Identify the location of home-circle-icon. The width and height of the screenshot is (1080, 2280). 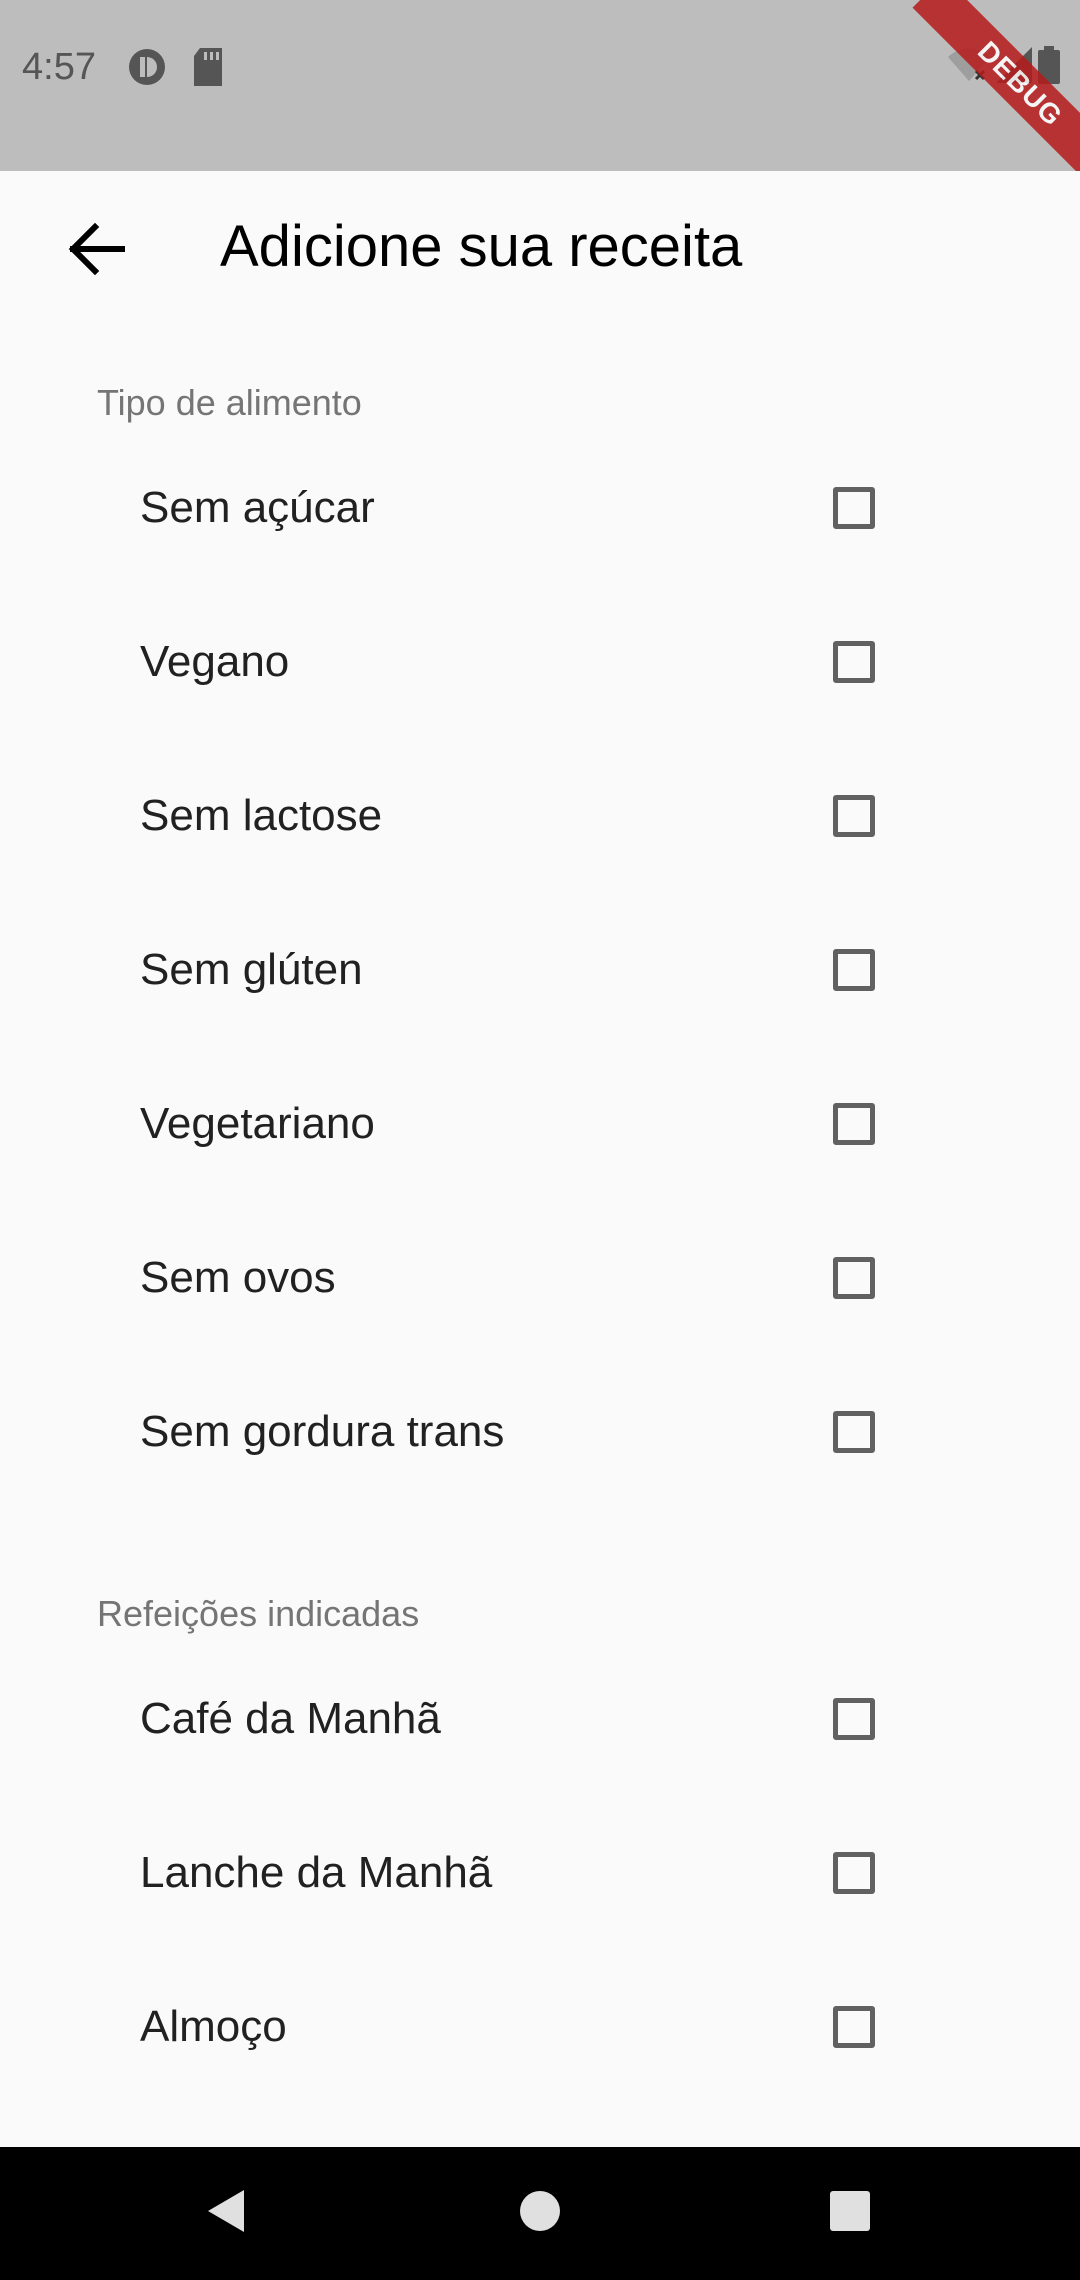
(540, 2213).